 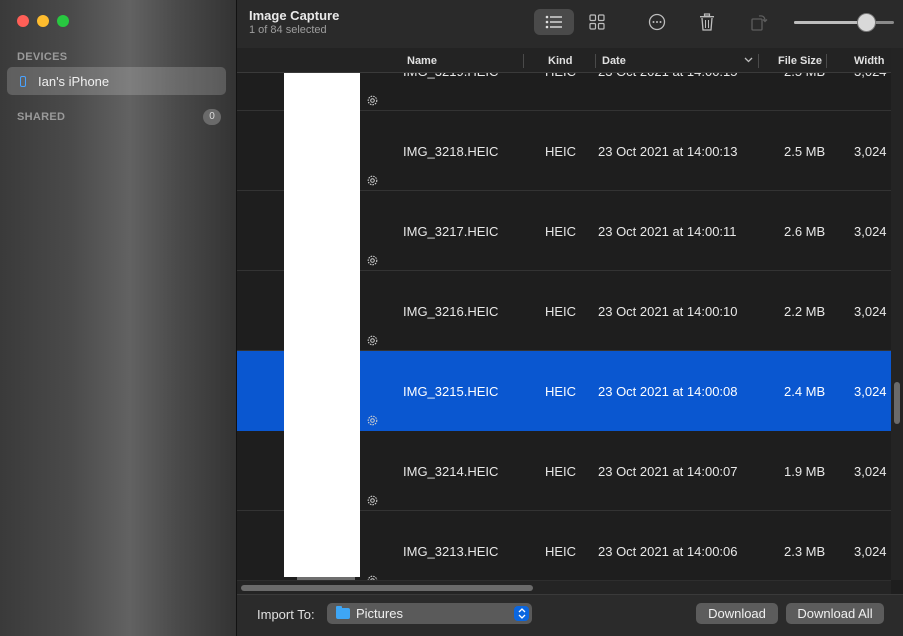 What do you see at coordinates (805, 391) in the screenshot?
I see `file-size-cell: 2.4 MB` at bounding box center [805, 391].